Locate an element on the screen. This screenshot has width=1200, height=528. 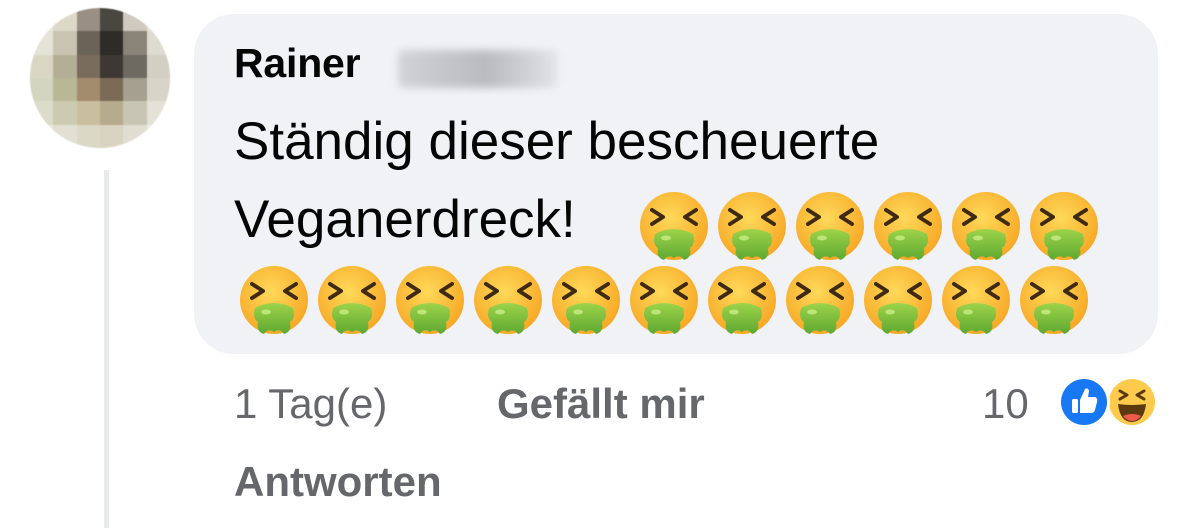
comment-author: Rainer is located at coordinates (297, 63).